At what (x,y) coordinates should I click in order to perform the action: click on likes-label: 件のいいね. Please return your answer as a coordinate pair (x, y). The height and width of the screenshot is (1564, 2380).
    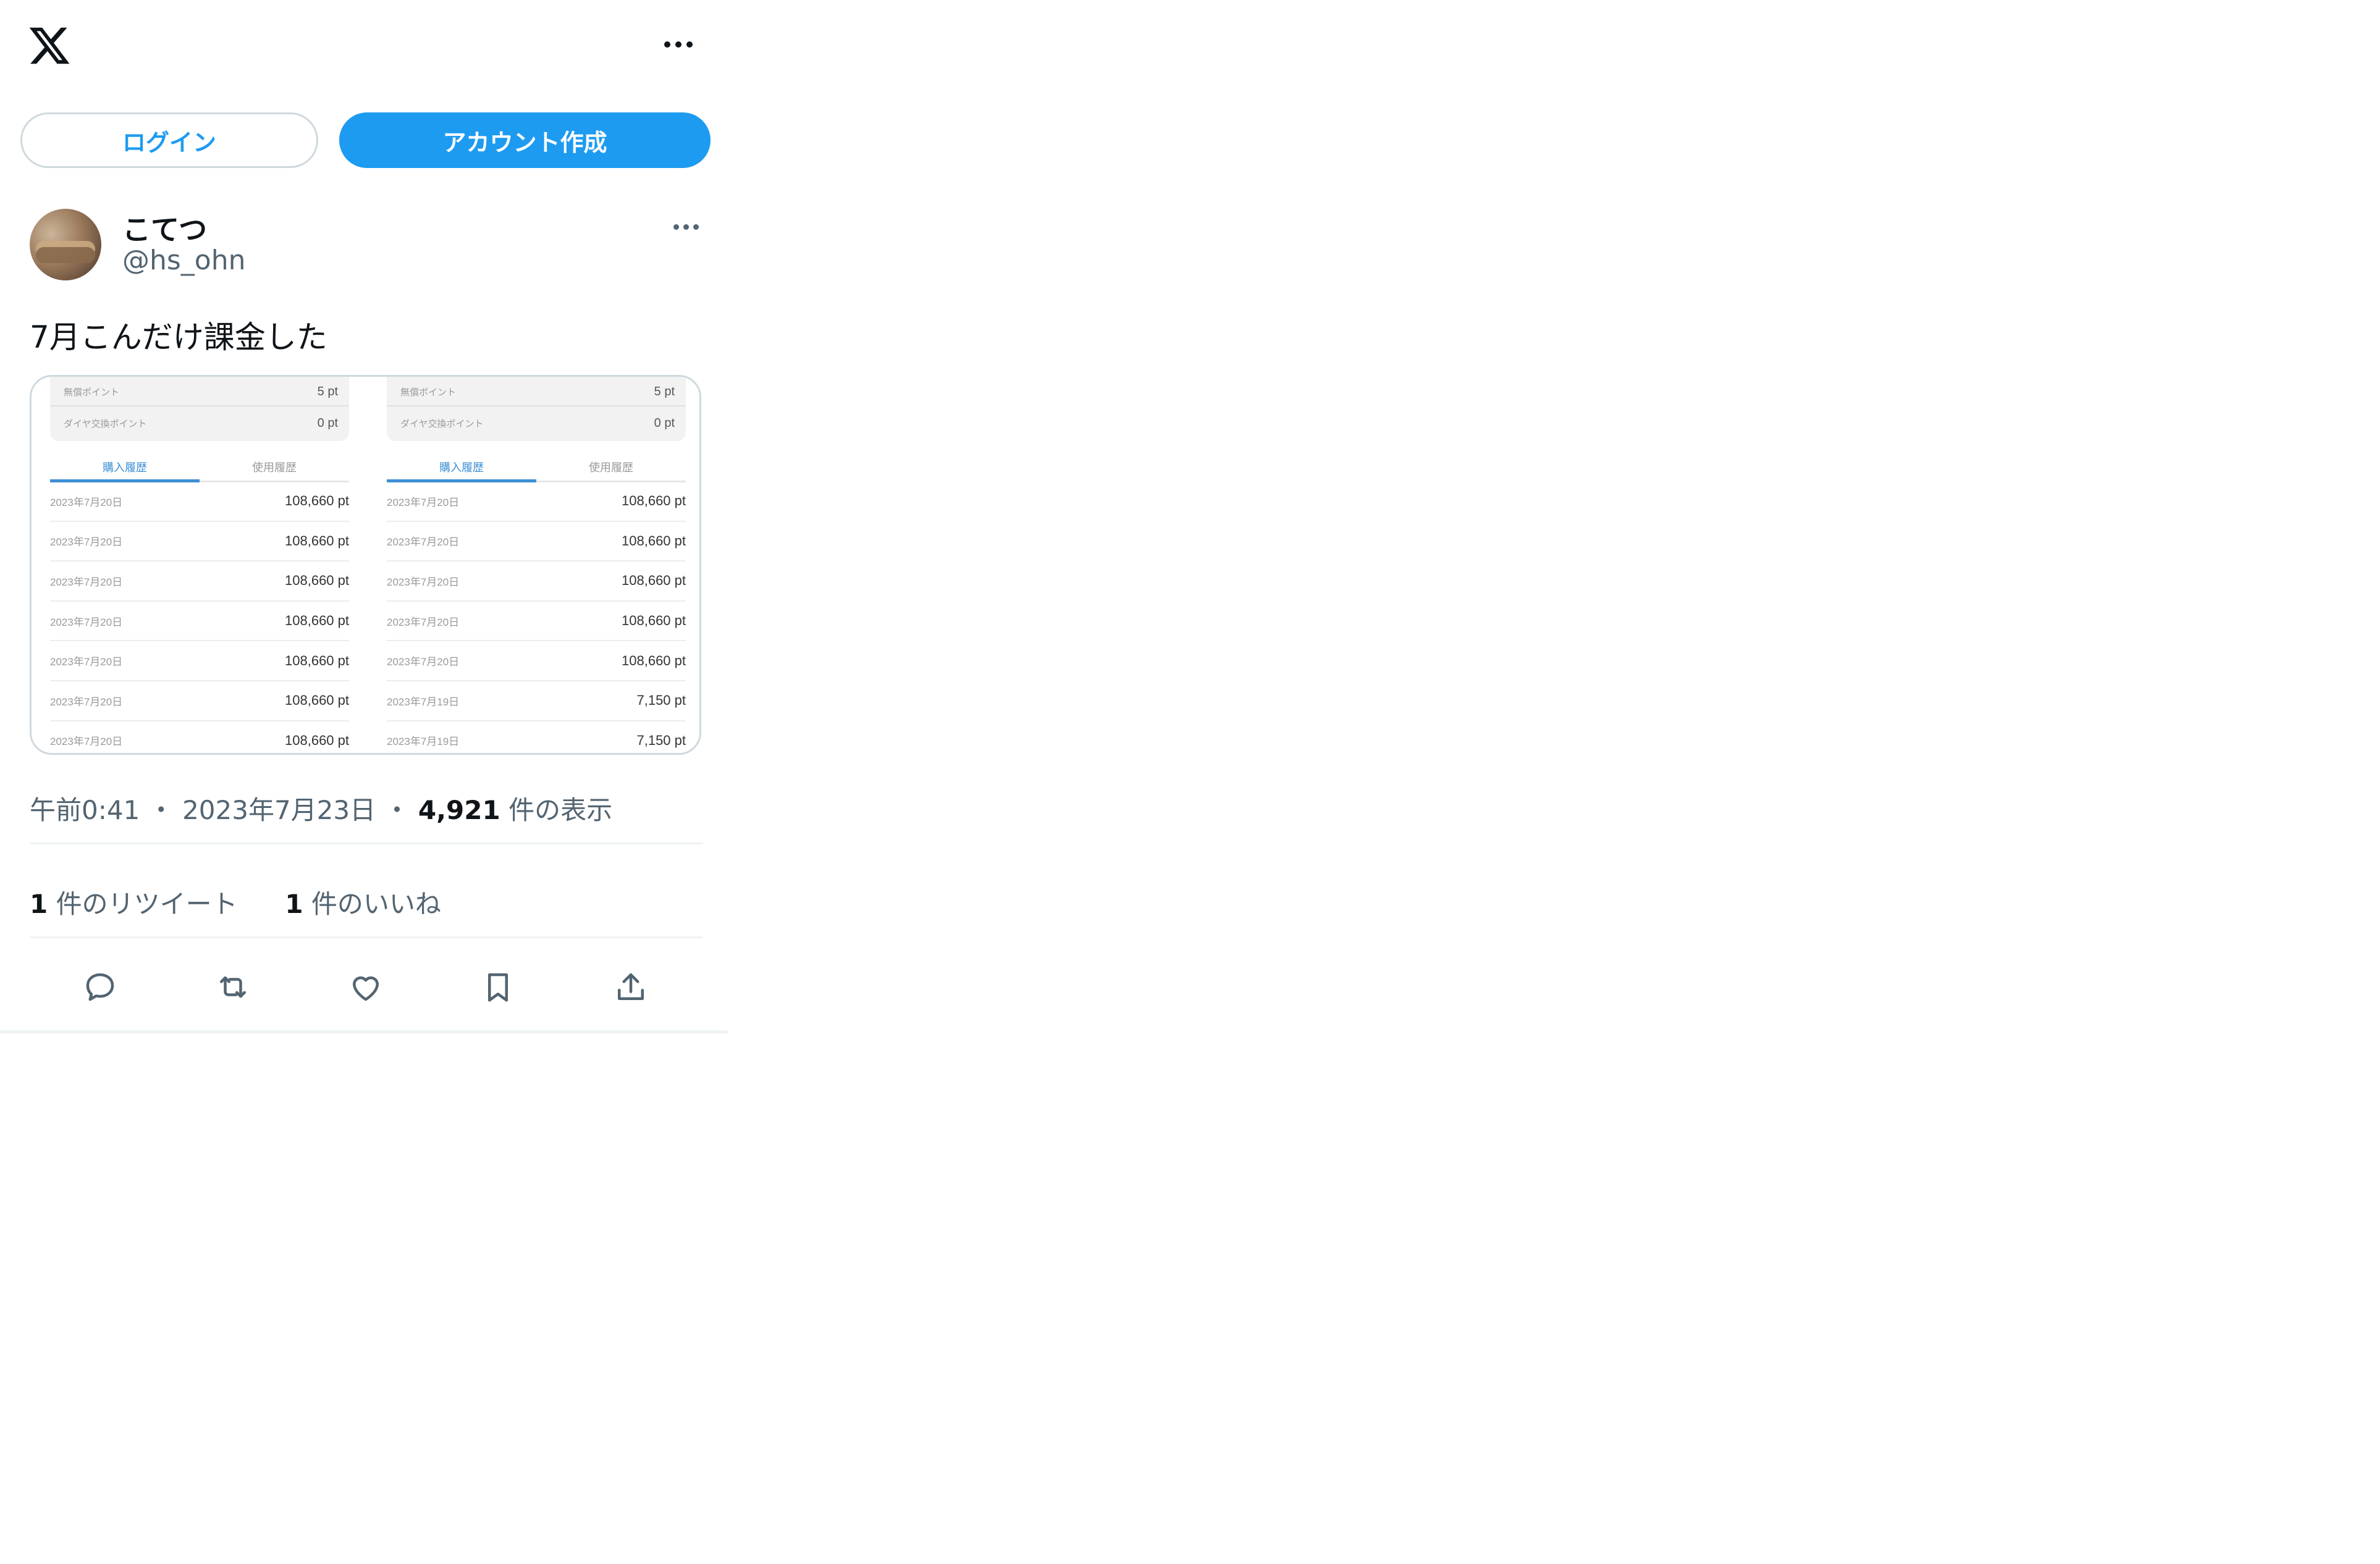
    Looking at the image, I should click on (376, 904).